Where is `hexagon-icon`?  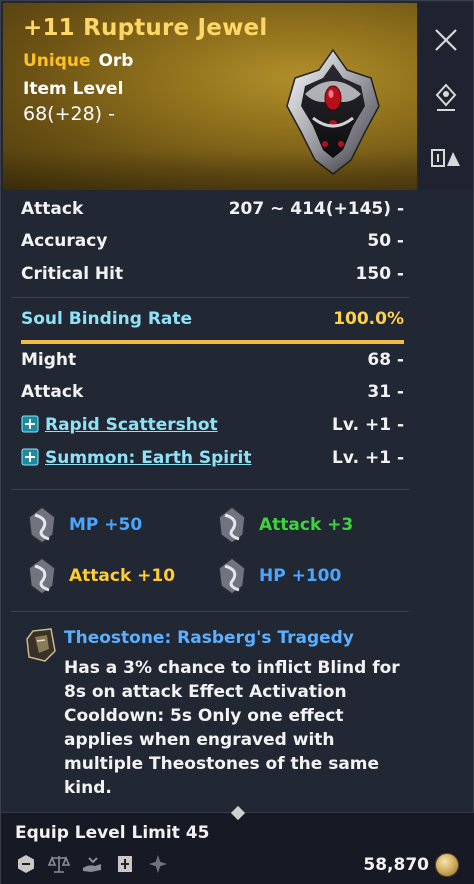 hexagon-icon is located at coordinates (26, 864).